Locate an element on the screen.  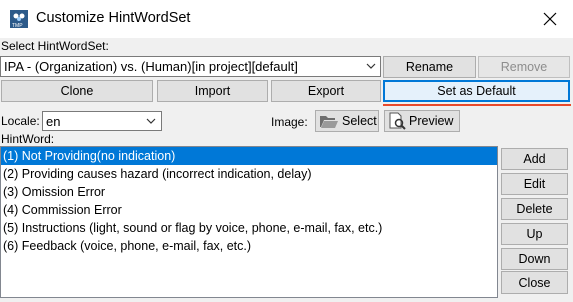
folder-open-icon is located at coordinates (329, 122).